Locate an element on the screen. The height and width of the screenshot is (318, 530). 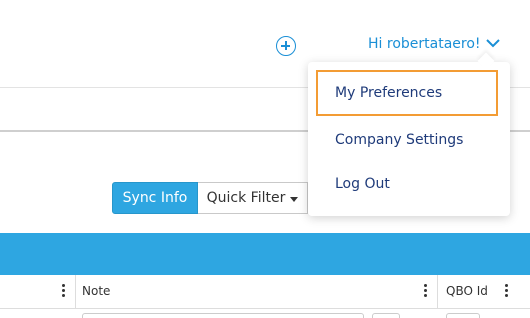
quick-filter-label: Quick Filter is located at coordinates (246, 198).